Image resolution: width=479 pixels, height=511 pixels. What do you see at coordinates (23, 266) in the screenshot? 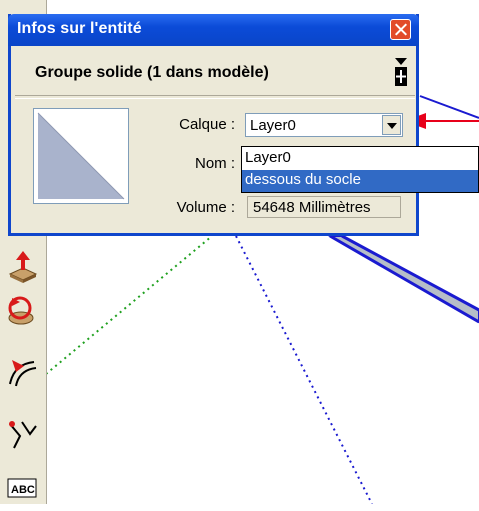
I see `push-pull-tool-icon` at bounding box center [23, 266].